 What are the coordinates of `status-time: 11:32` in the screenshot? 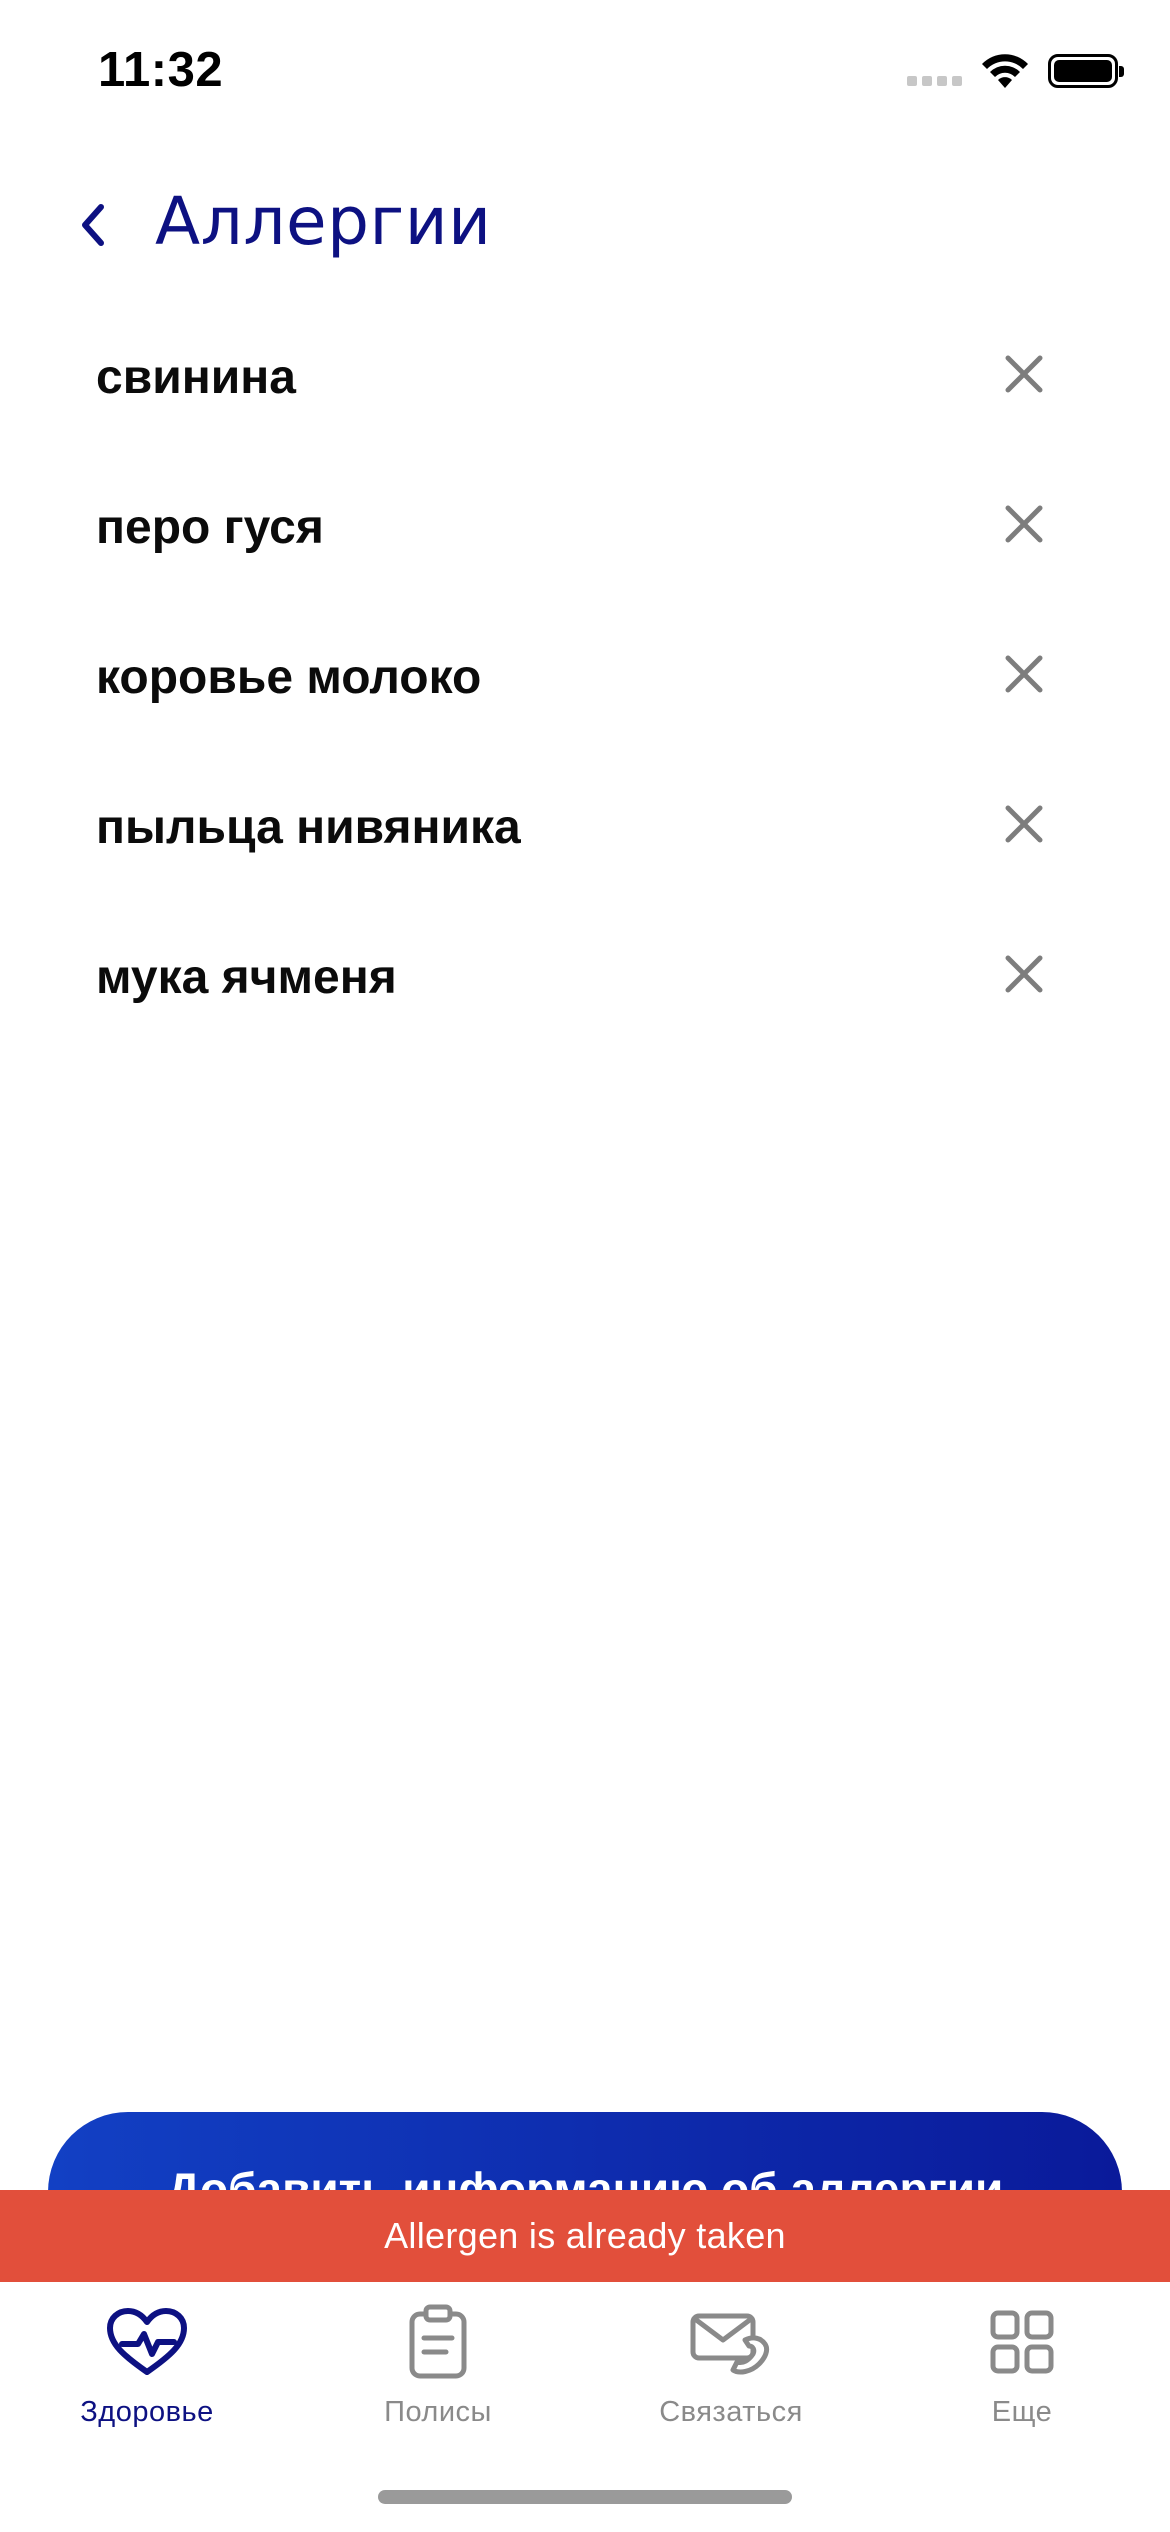 It's located at (161, 70).